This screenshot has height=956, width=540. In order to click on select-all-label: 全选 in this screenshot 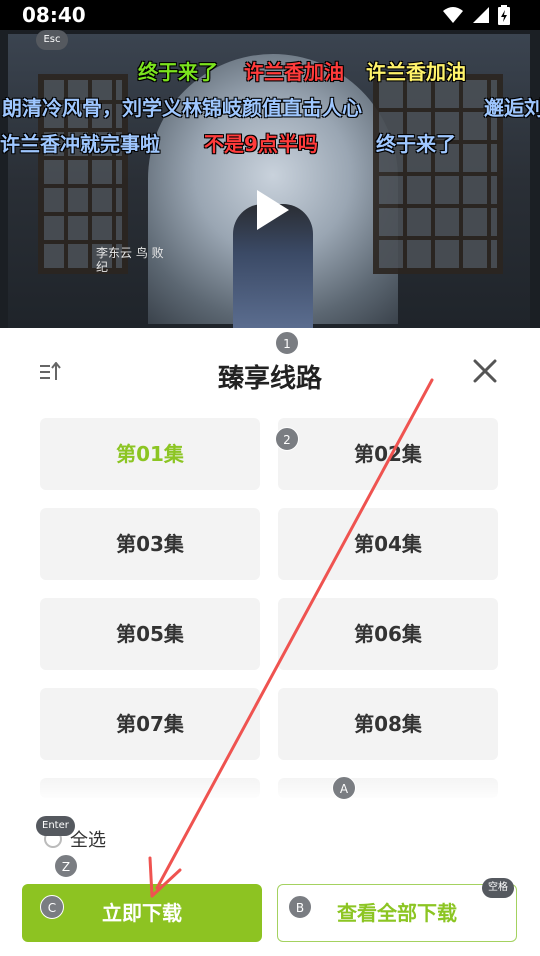, I will do `click(88, 840)`.